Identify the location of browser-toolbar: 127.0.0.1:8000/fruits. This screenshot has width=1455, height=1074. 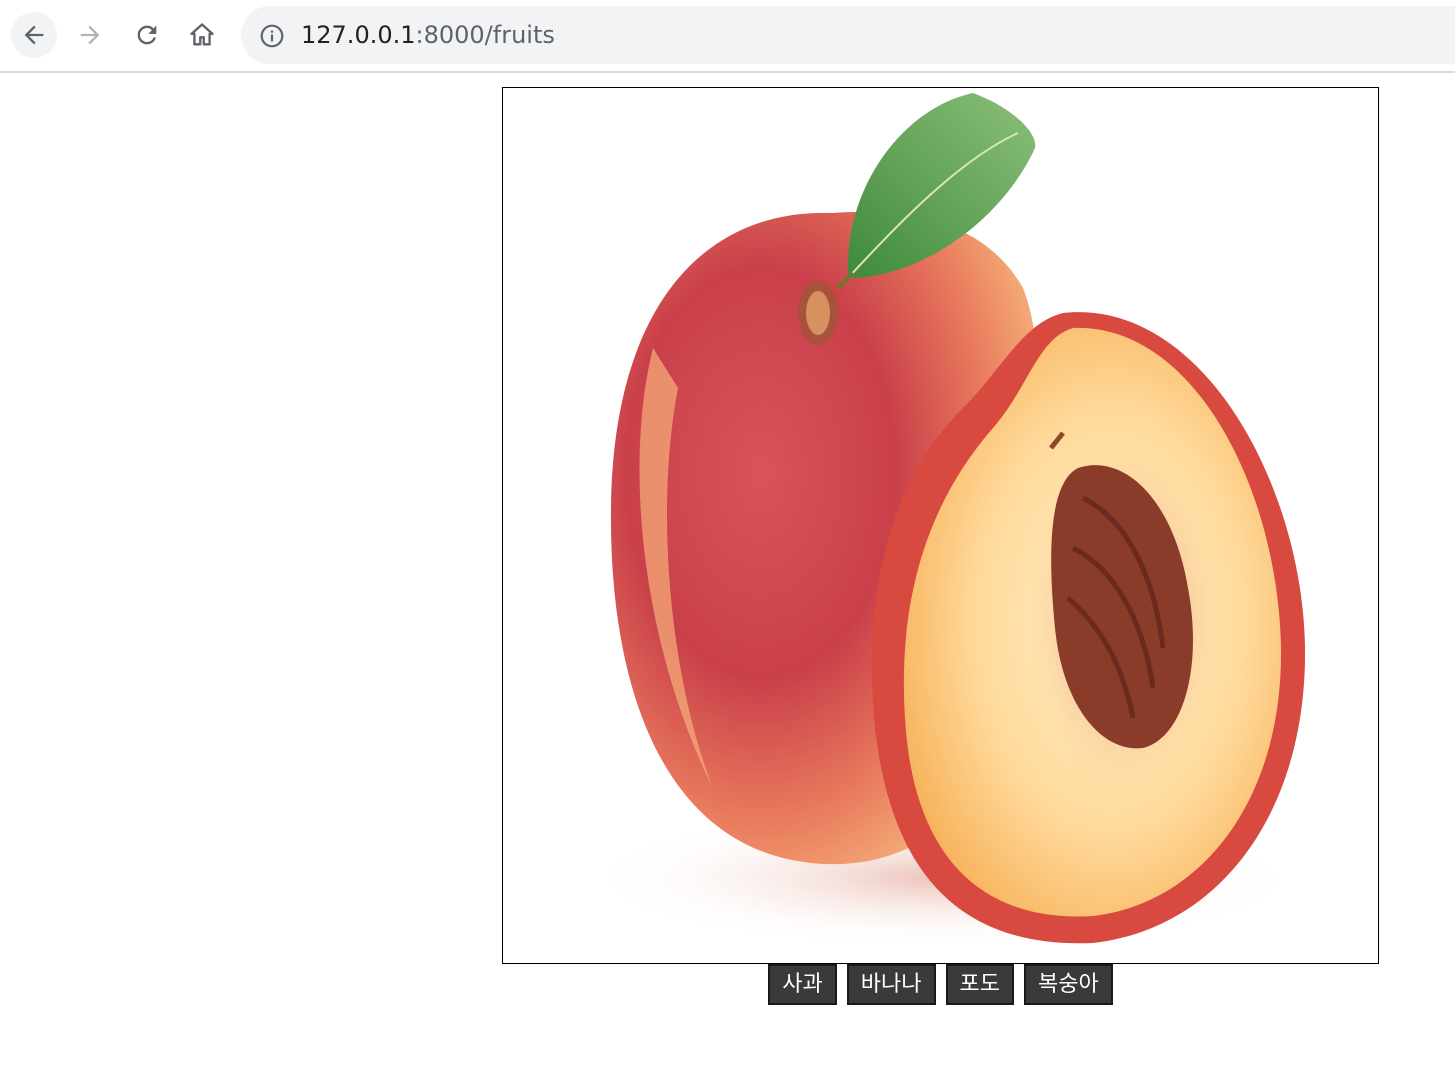
(727, 36).